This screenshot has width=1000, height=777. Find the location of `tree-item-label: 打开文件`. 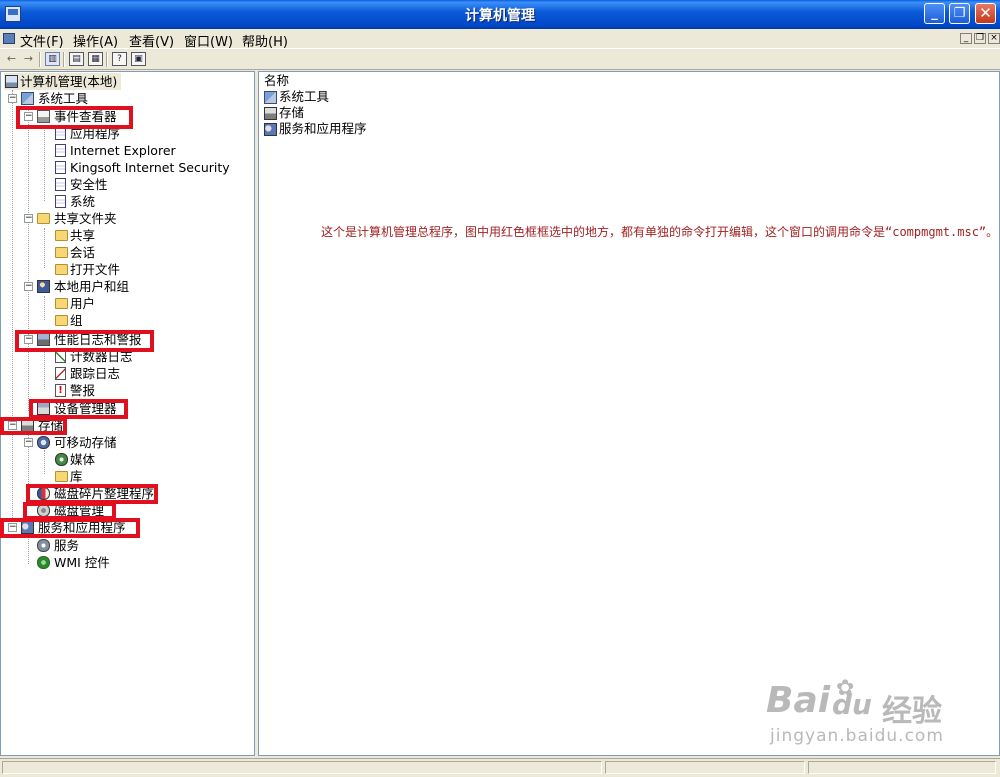

tree-item-label: 打开文件 is located at coordinates (95, 269).